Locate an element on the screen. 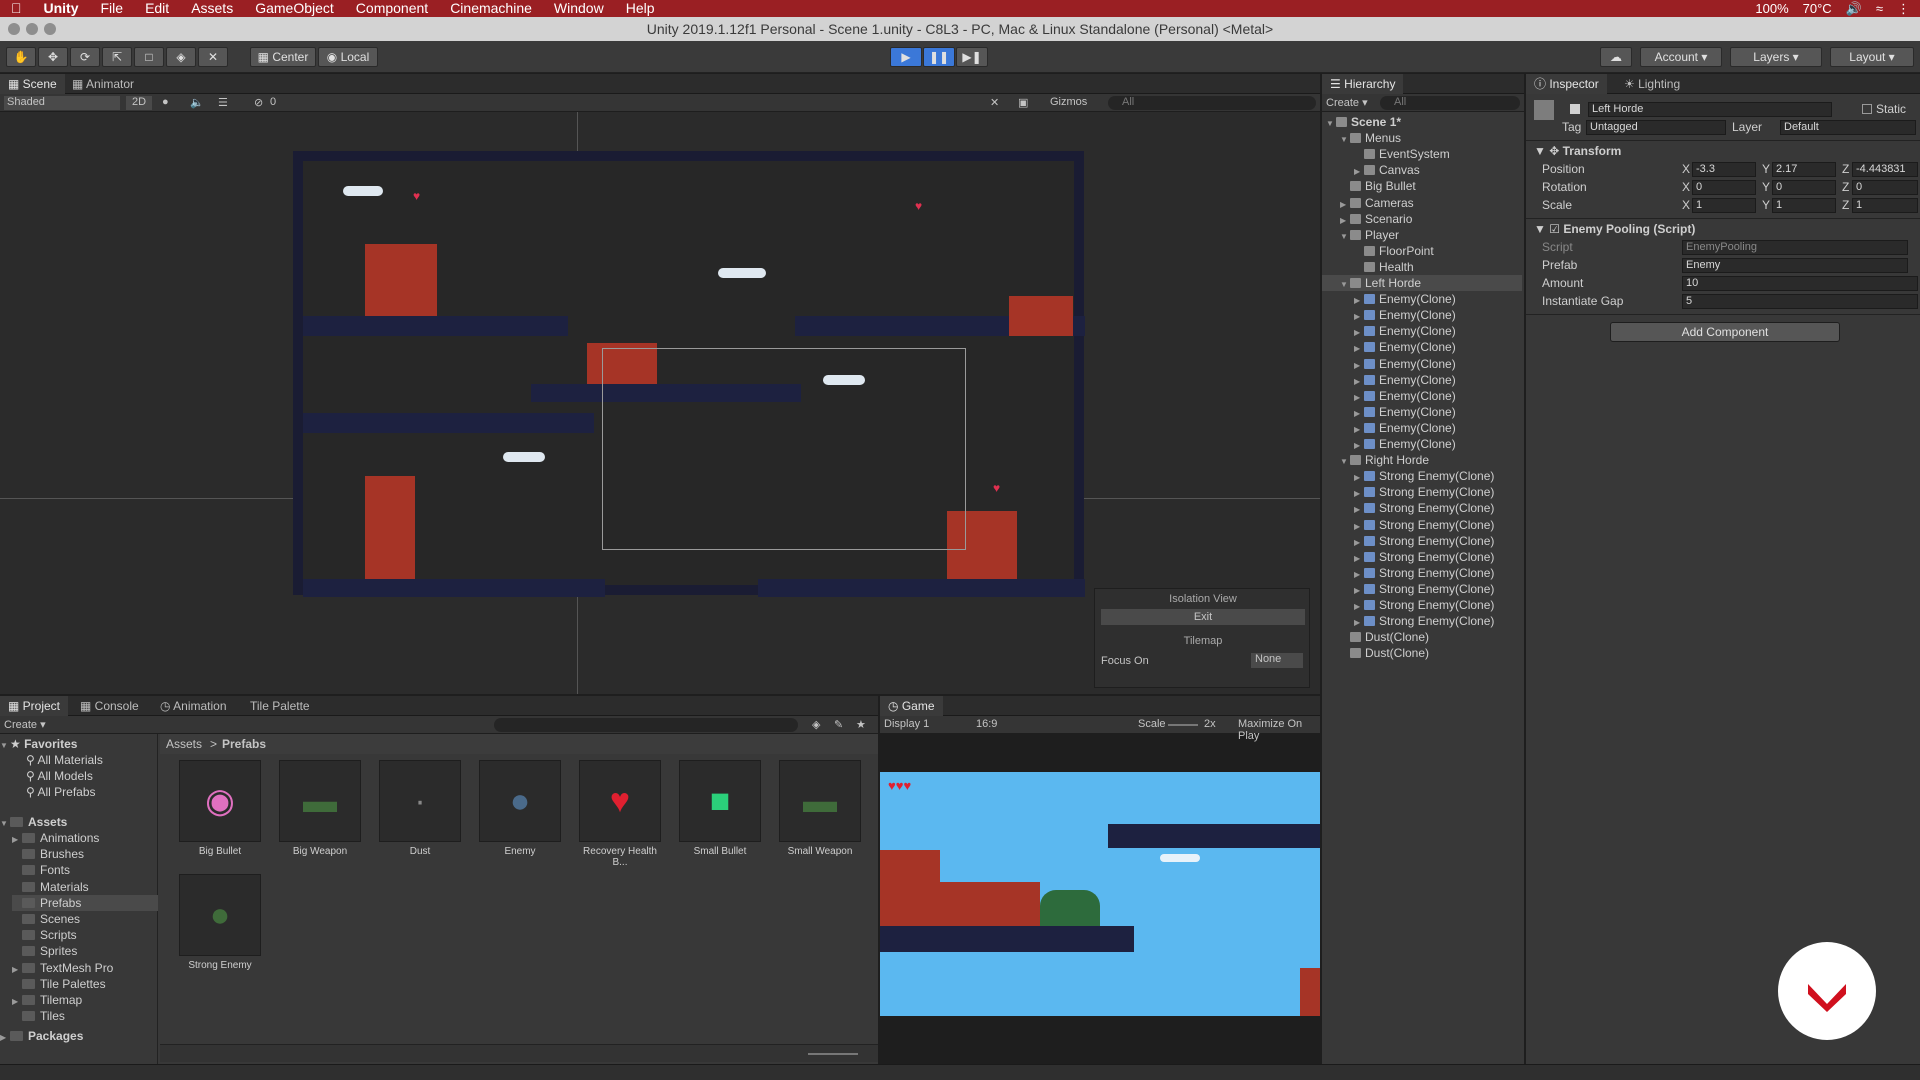  prefab-field: Enemy is located at coordinates (1795, 265).